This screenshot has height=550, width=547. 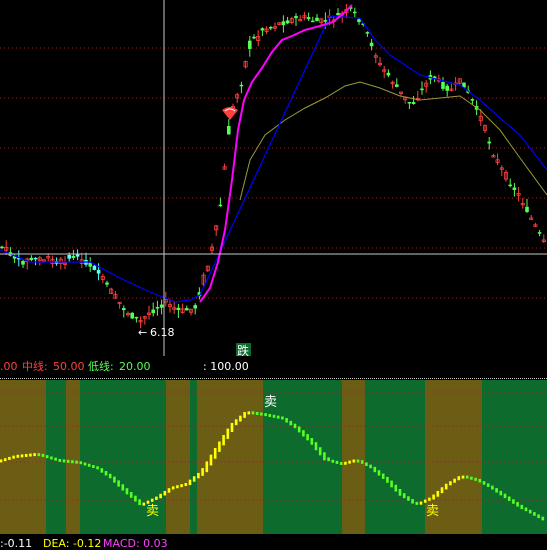 What do you see at coordinates (72, 543) in the screenshot?
I see `dea-value: DEA: -0.12` at bounding box center [72, 543].